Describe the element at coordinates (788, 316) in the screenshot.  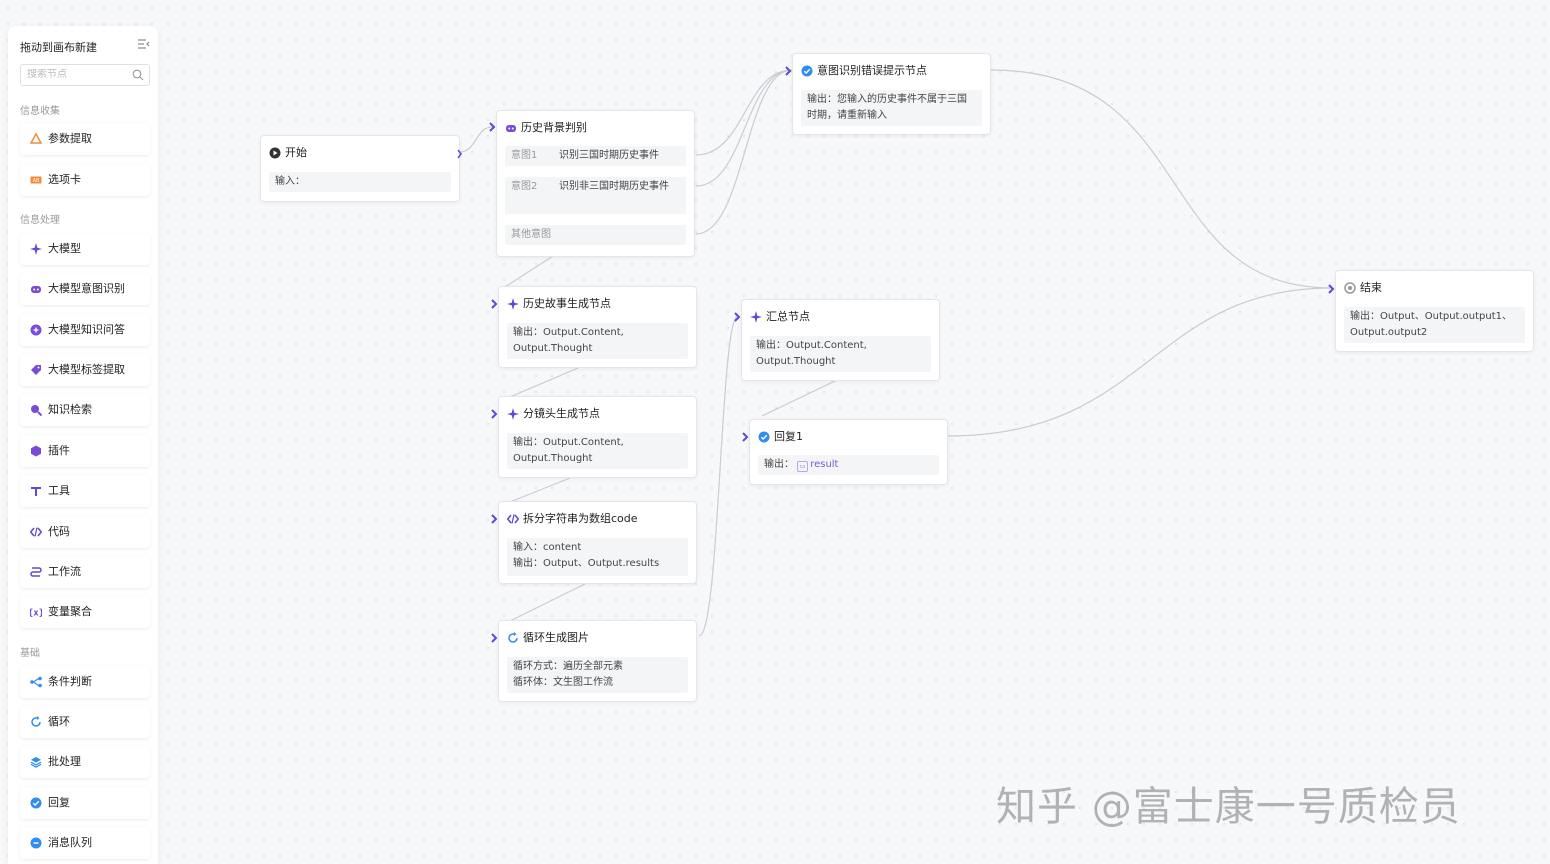
I see `node-title: 汇总节点` at that location.